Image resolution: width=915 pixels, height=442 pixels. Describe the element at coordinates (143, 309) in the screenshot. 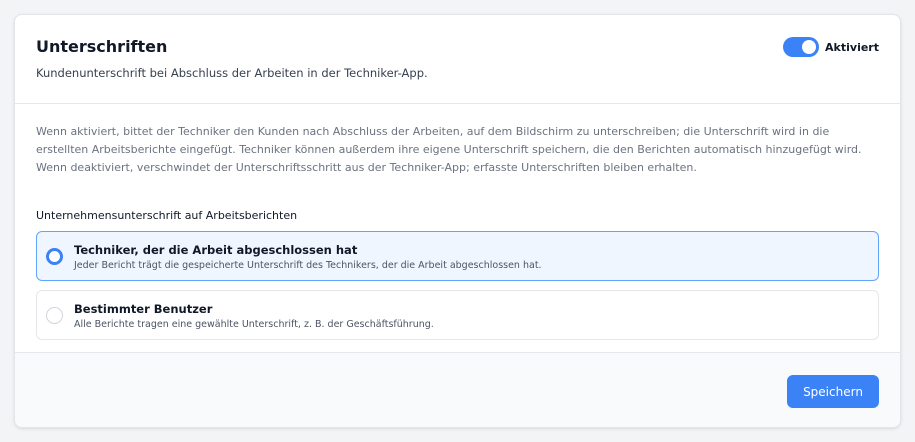

I see `option-specific-user-title: Bestimmter Benutzer` at that location.